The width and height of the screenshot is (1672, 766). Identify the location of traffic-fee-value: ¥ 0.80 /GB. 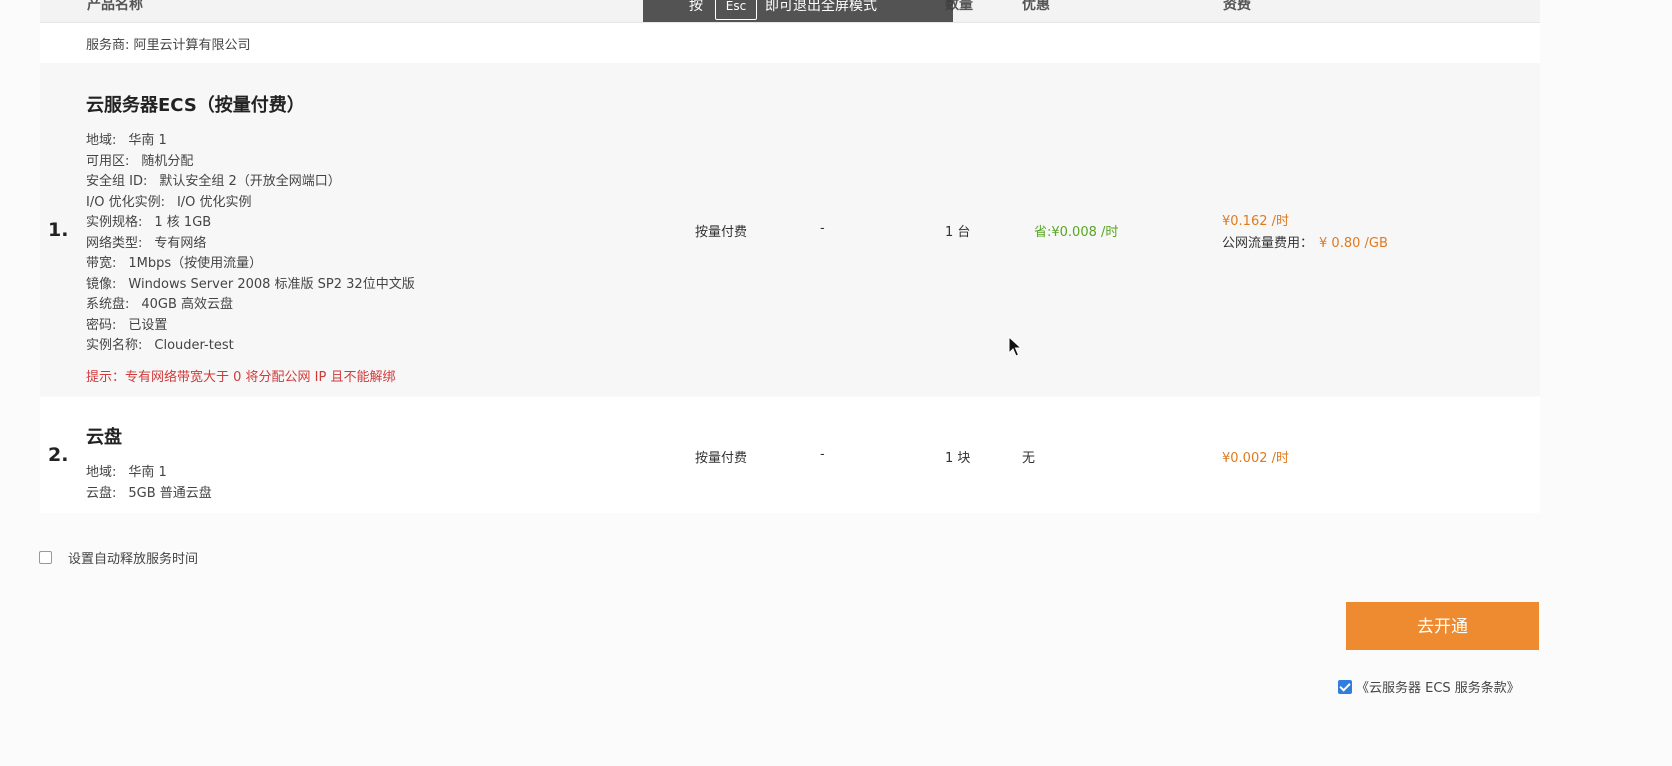
(1353, 243).